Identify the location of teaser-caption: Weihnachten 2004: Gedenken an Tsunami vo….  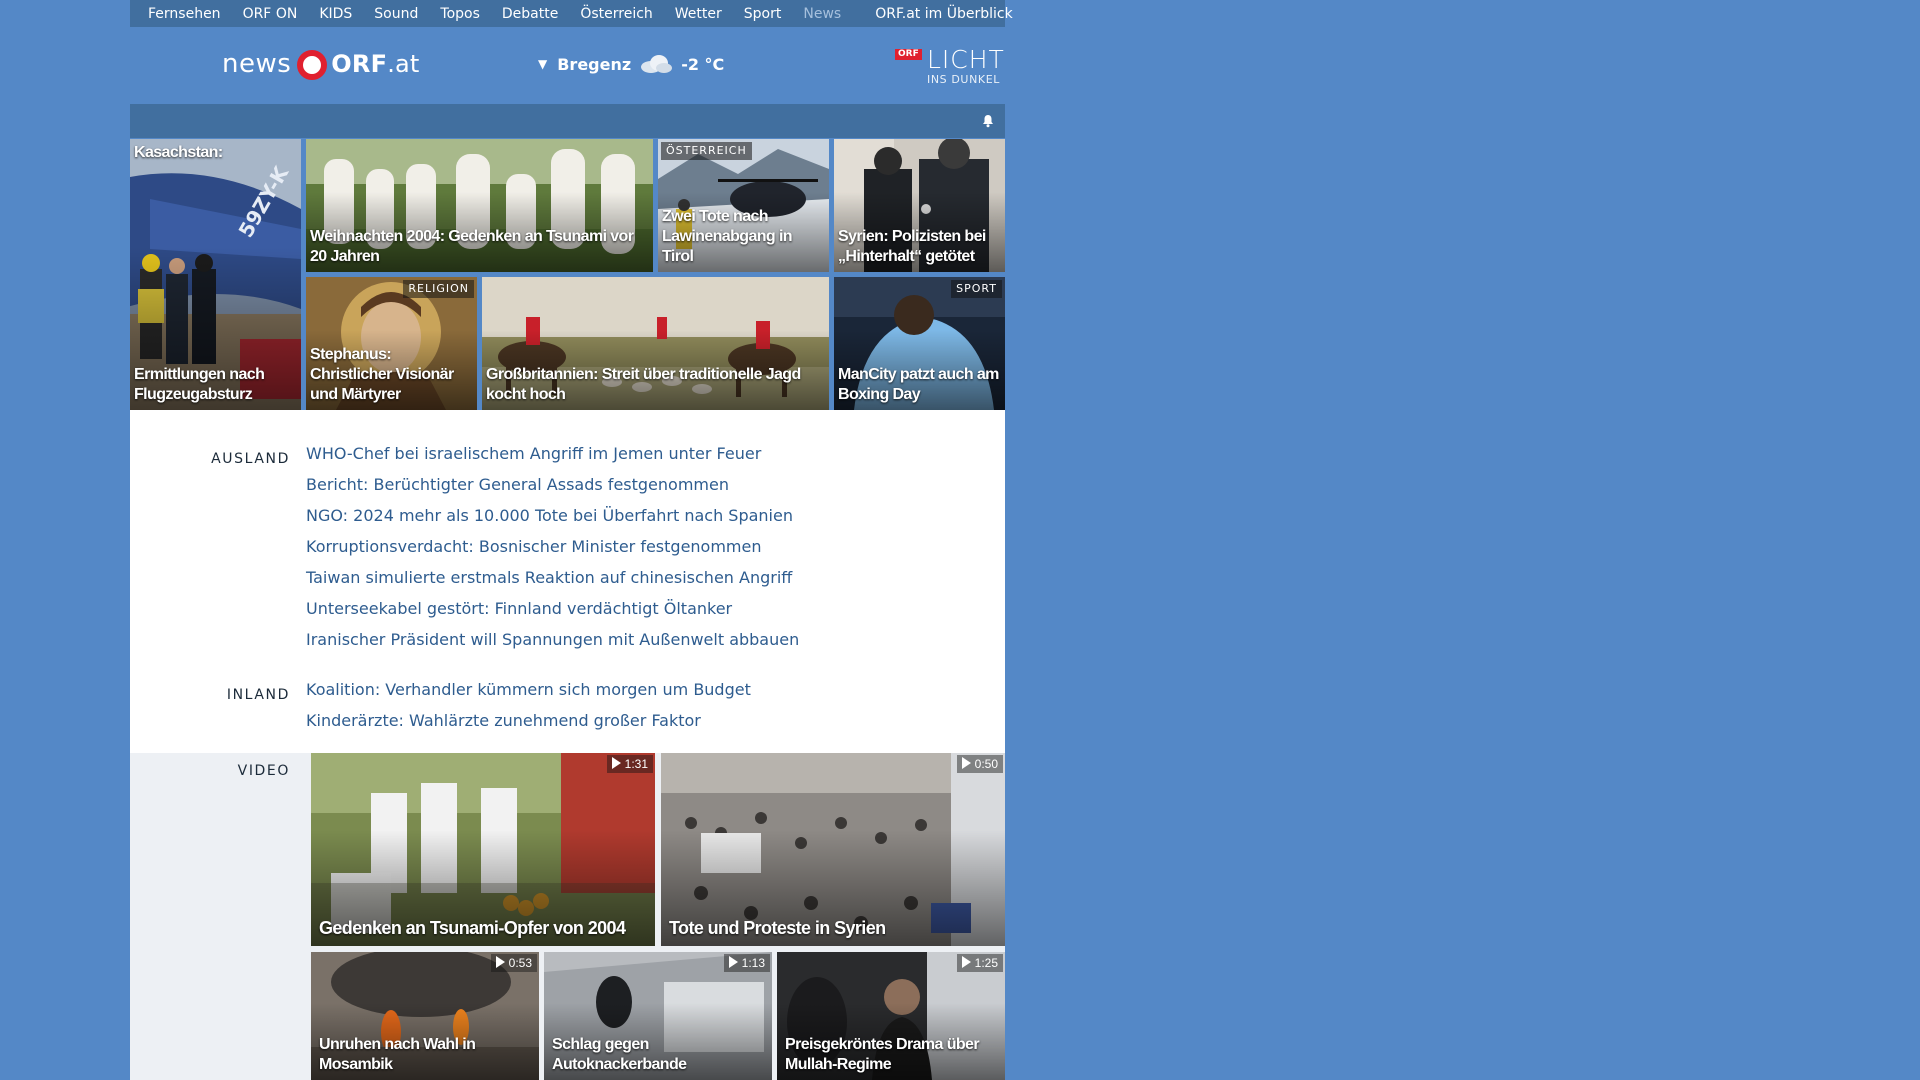
(472, 246).